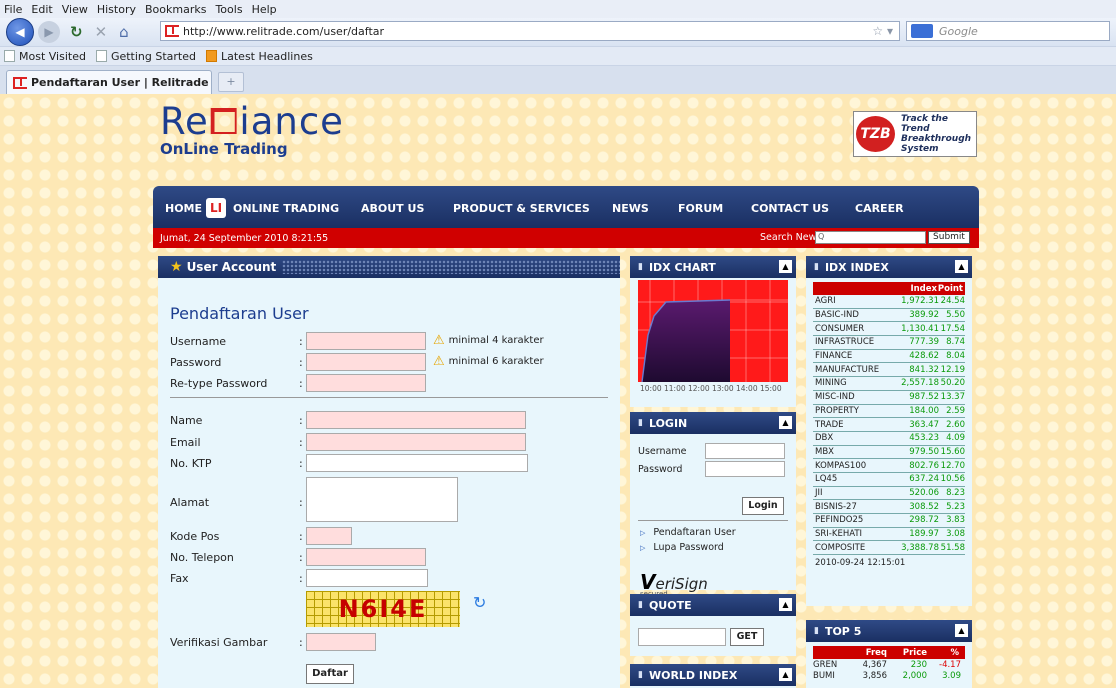  I want to click on retype-password-input, so click(366, 383).